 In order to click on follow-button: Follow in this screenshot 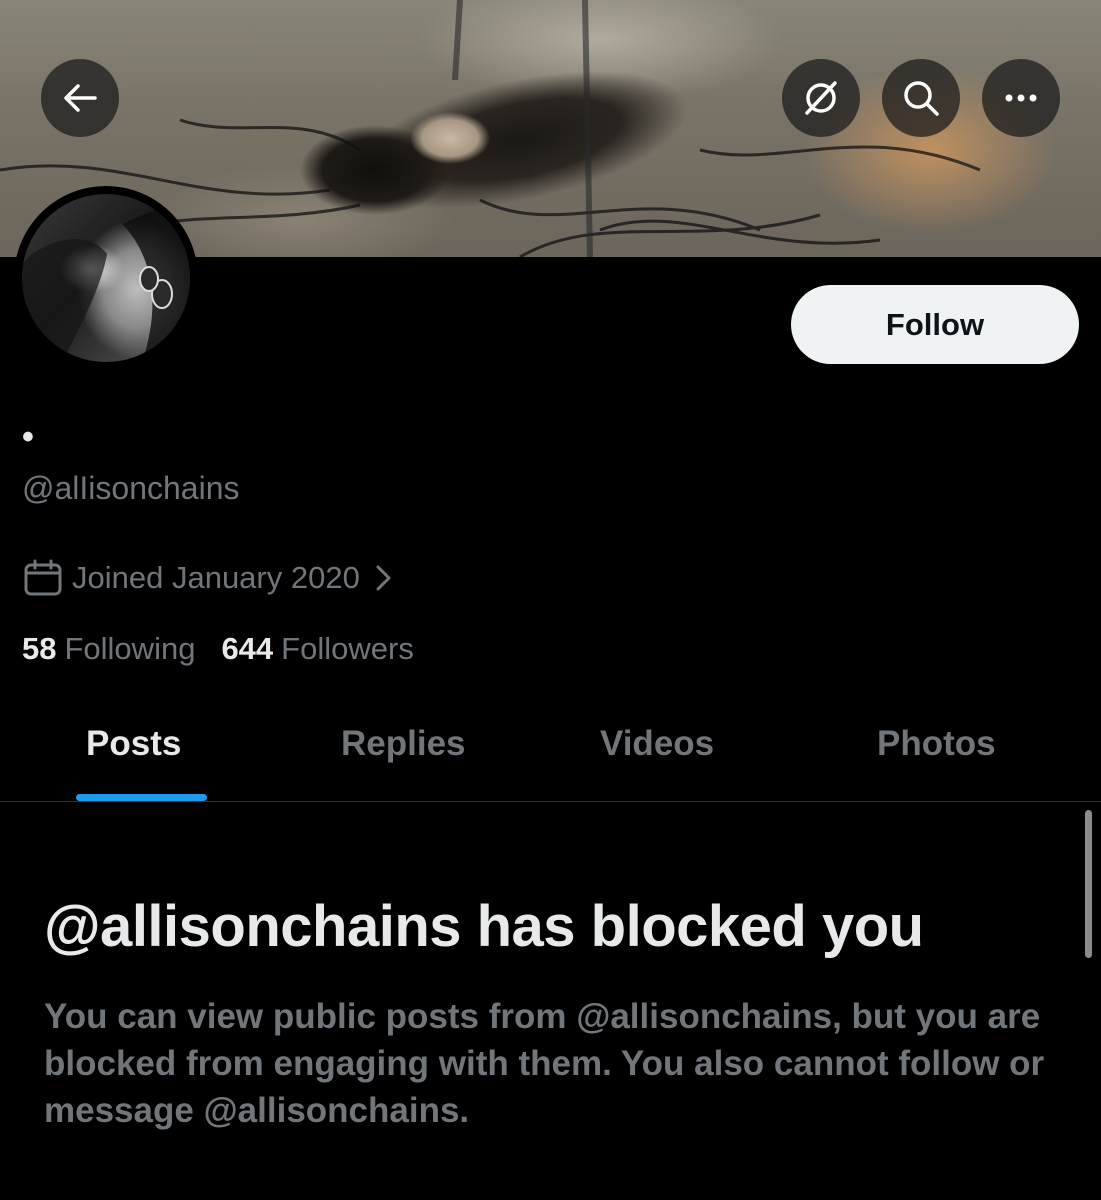, I will do `click(935, 324)`.